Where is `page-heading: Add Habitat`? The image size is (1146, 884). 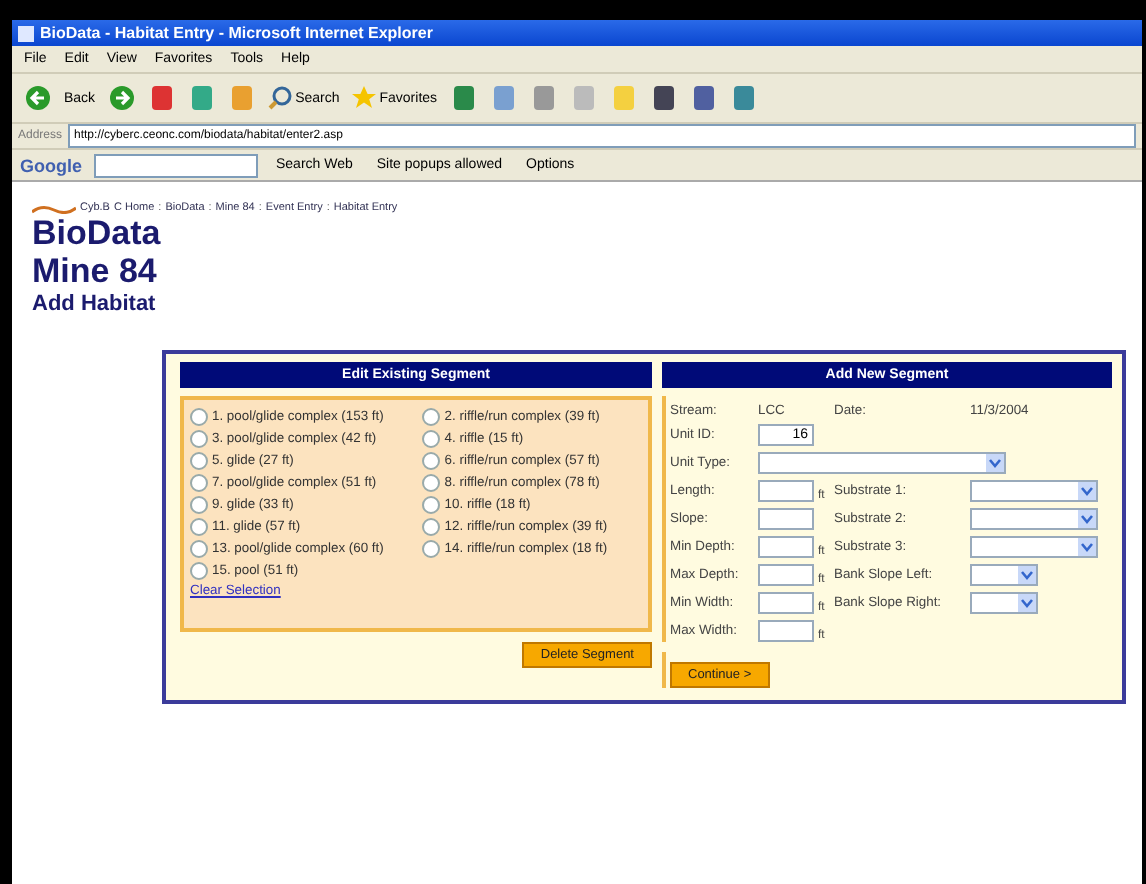
page-heading: Add Habitat is located at coordinates (95, 304).